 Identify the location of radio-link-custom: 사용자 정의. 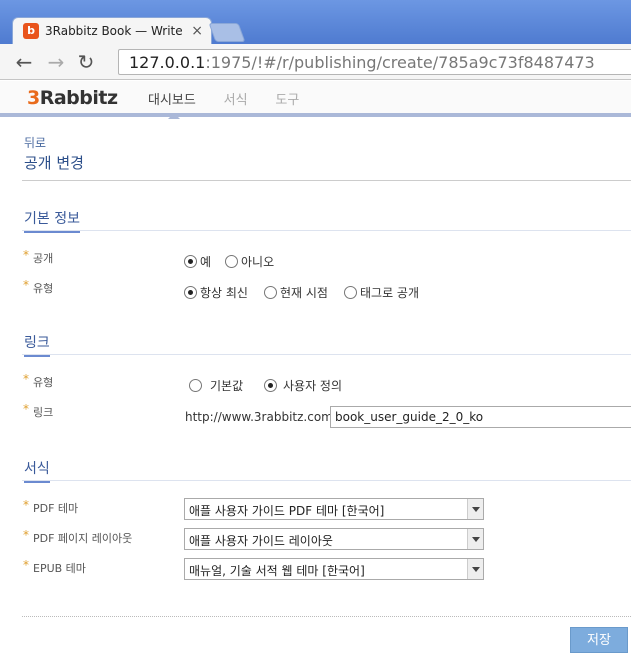
(303, 385).